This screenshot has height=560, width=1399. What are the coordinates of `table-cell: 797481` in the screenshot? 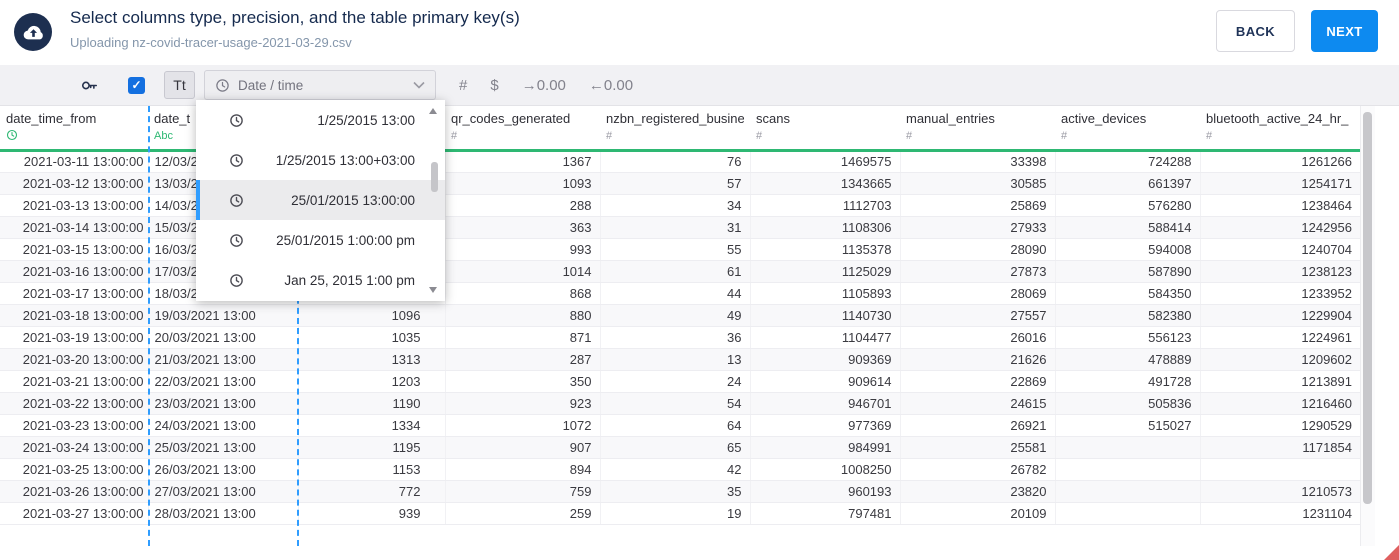 It's located at (825, 513).